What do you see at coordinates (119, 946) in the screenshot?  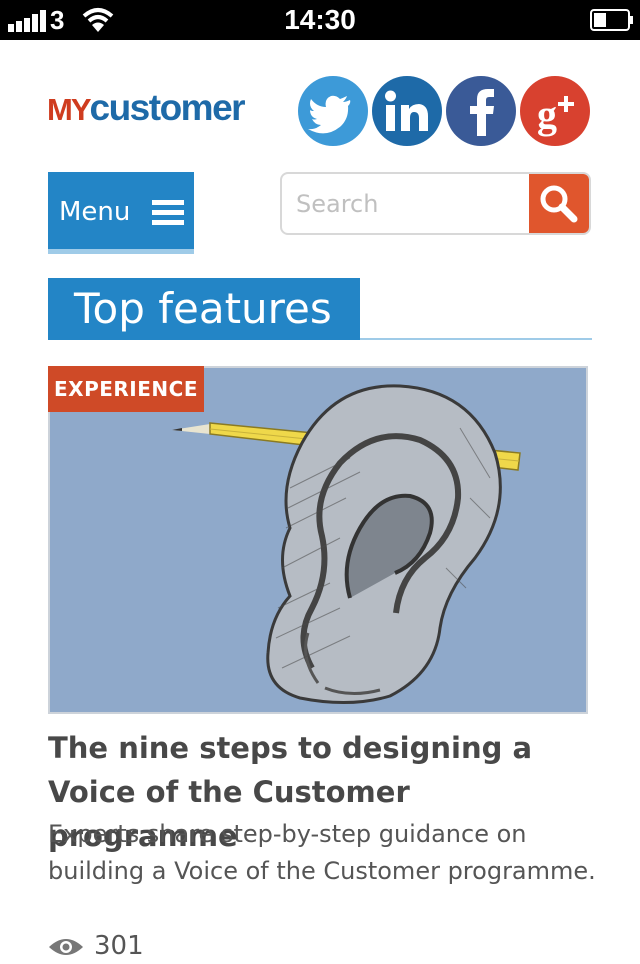 I see `view-count-value: 301` at bounding box center [119, 946].